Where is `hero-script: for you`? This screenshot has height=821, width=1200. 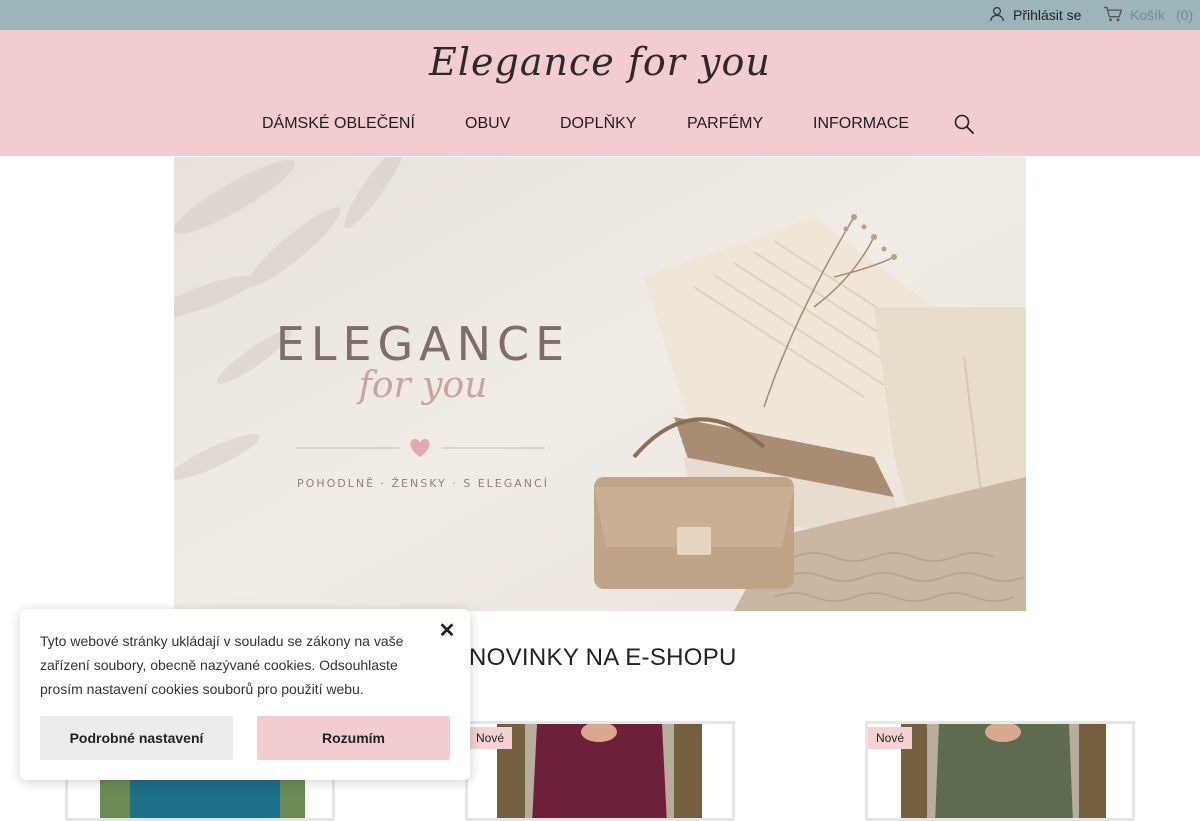
hero-script: for you is located at coordinates (422, 385).